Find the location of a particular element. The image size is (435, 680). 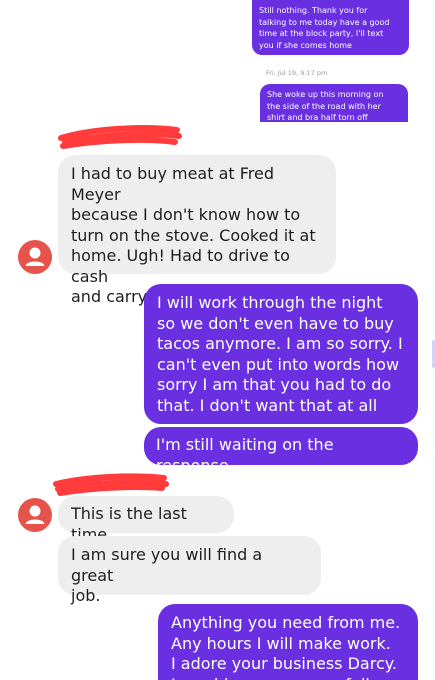

message-bubble-incoming: I am sure you will find a great job. is located at coordinates (189, 570).